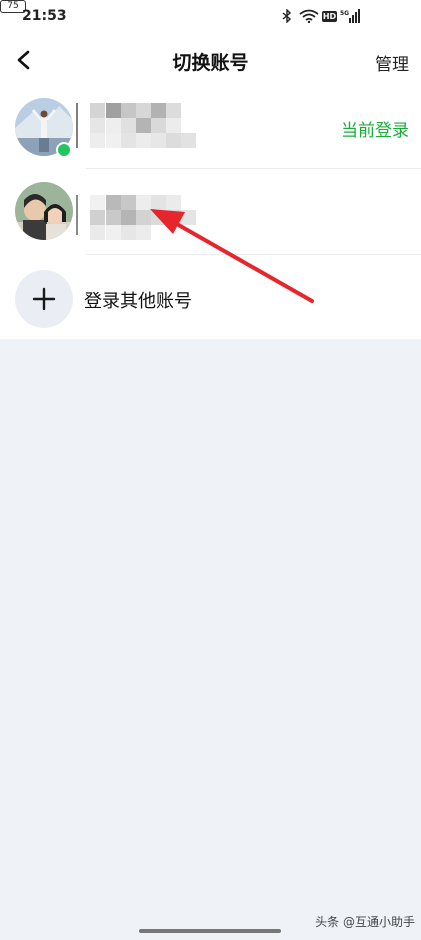 Image resolution: width=421 pixels, height=940 pixels. I want to click on annotation-arrow-icon, so click(232, 256).